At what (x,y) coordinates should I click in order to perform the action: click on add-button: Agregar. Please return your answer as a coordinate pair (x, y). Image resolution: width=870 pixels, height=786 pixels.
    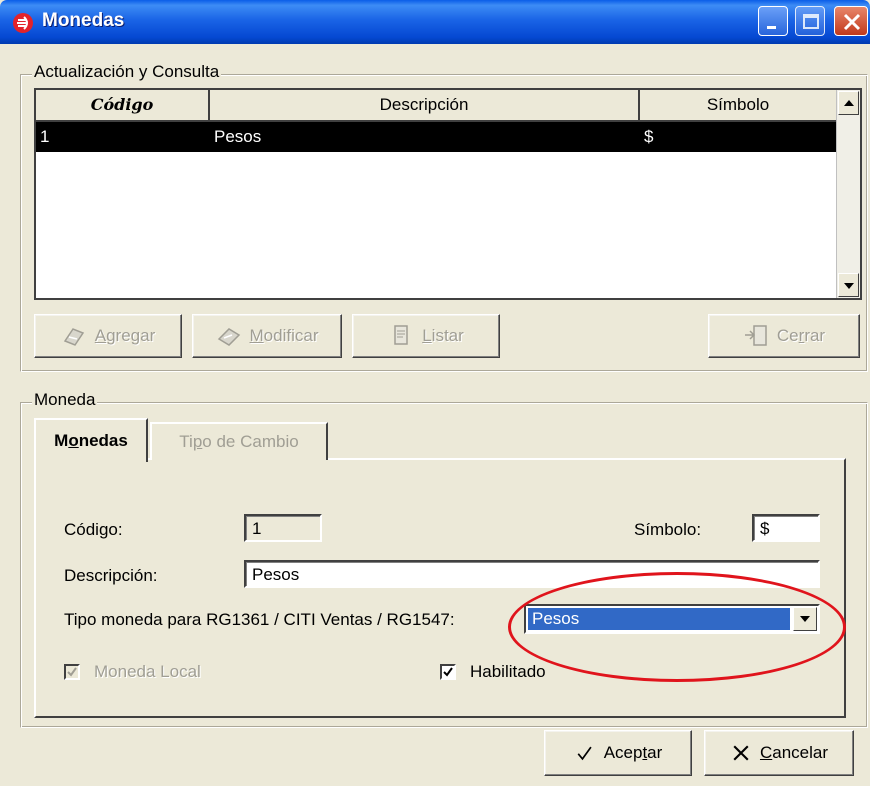
    Looking at the image, I should click on (108, 336).